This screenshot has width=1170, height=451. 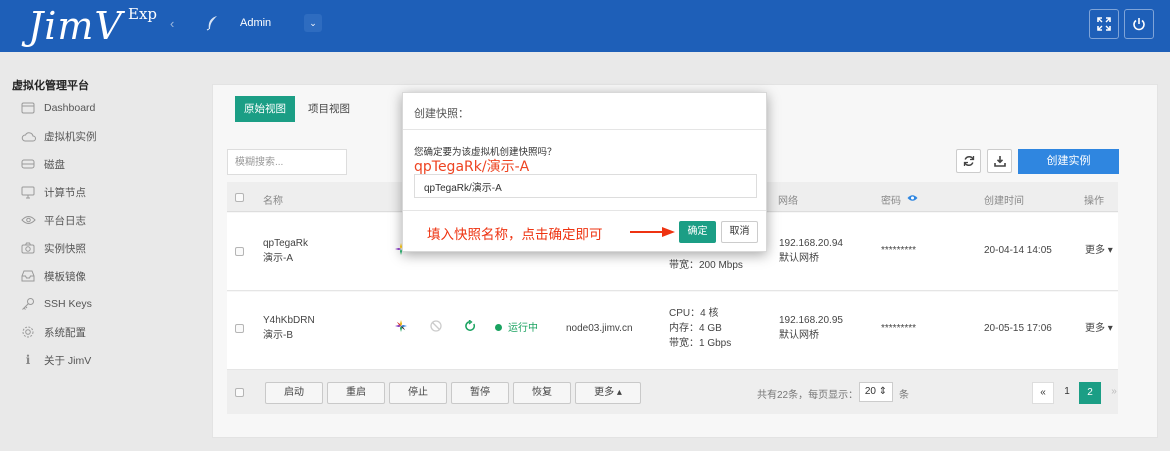 I want to click on resume-button: 恢复, so click(x=542, y=393).